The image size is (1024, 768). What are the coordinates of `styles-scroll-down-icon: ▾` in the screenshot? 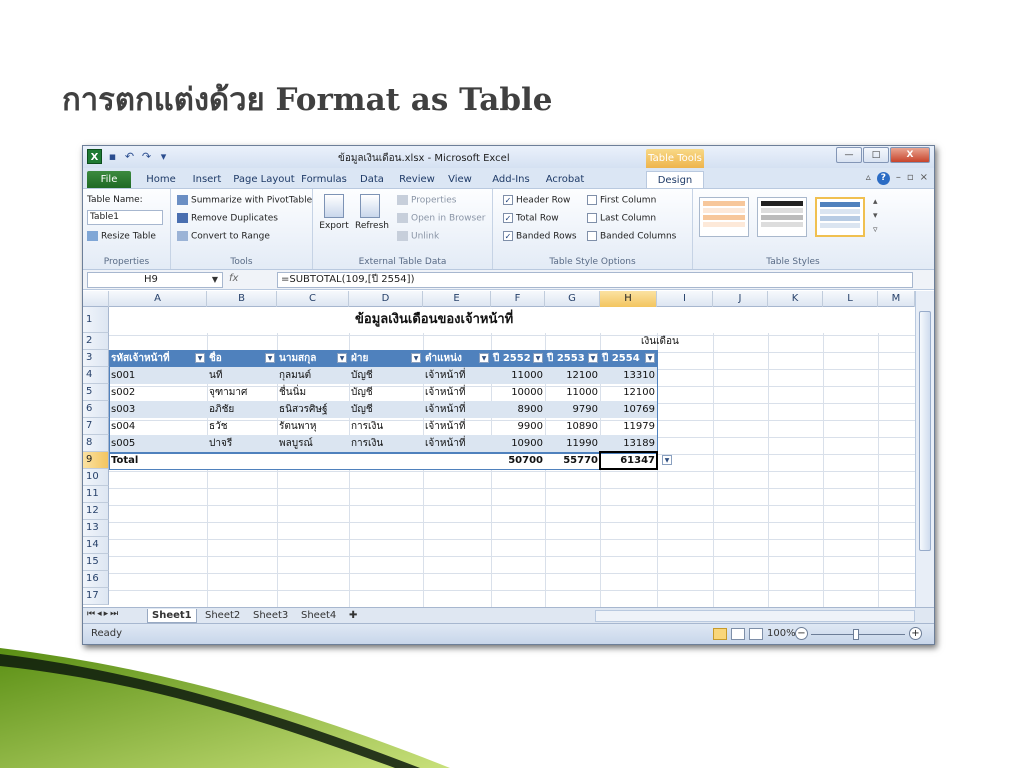 It's located at (875, 216).